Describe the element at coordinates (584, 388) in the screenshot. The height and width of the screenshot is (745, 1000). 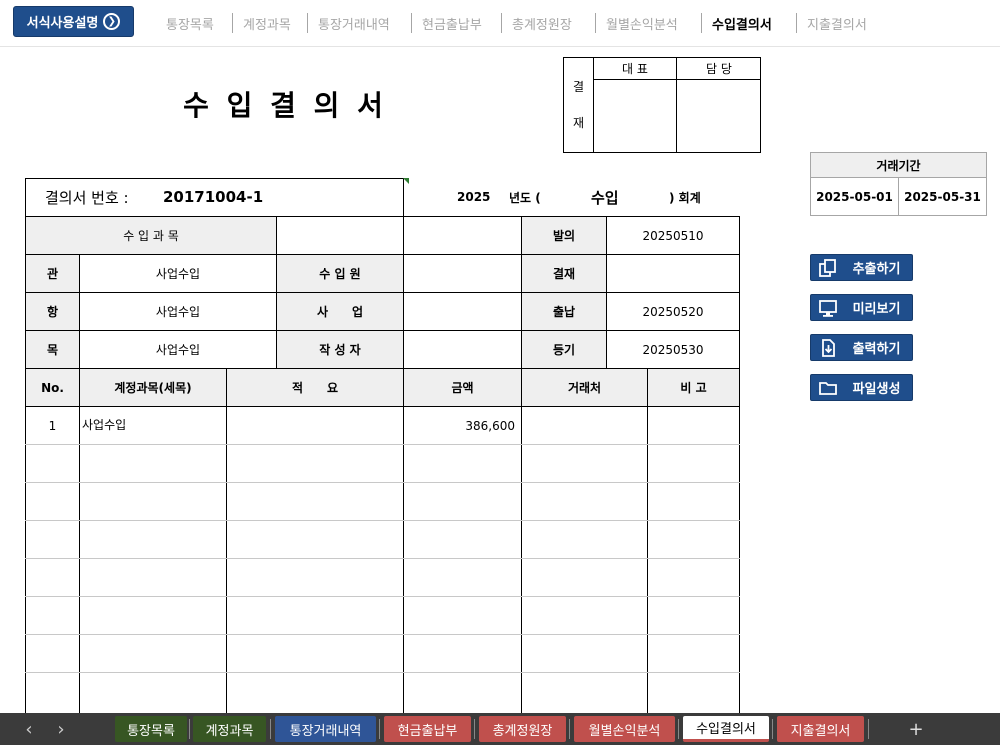
I see `col-header-vendor: 거래처` at that location.